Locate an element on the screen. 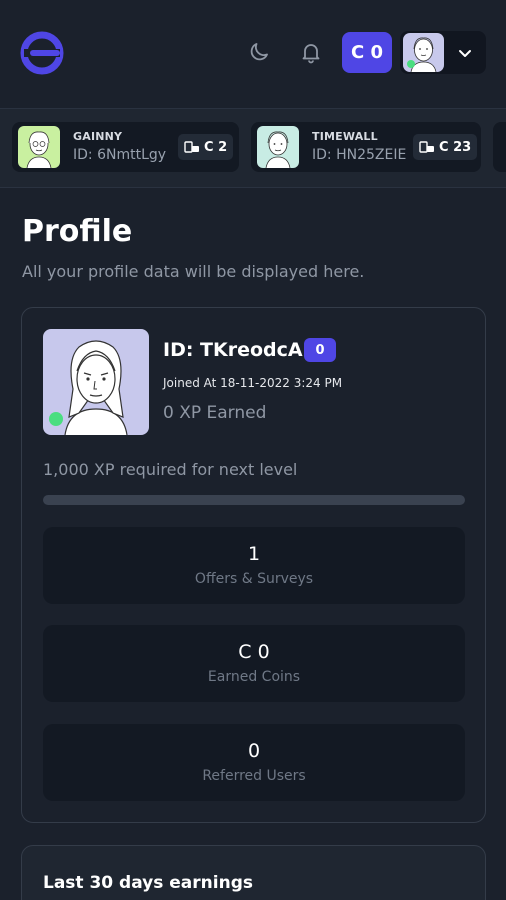  ticker-user-id: ID: HN25ZEIE is located at coordinates (359, 155).